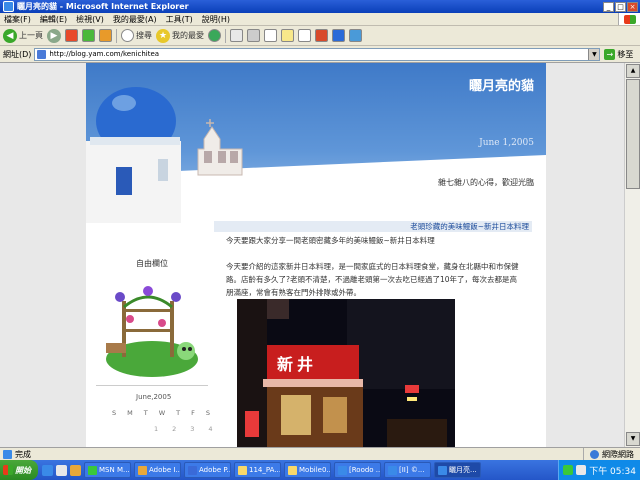 Image resolution: width=640 pixels, height=480 pixels. Describe the element at coordinates (23, 35) in the screenshot. I see `back-button: ◀ 上一頁` at that location.